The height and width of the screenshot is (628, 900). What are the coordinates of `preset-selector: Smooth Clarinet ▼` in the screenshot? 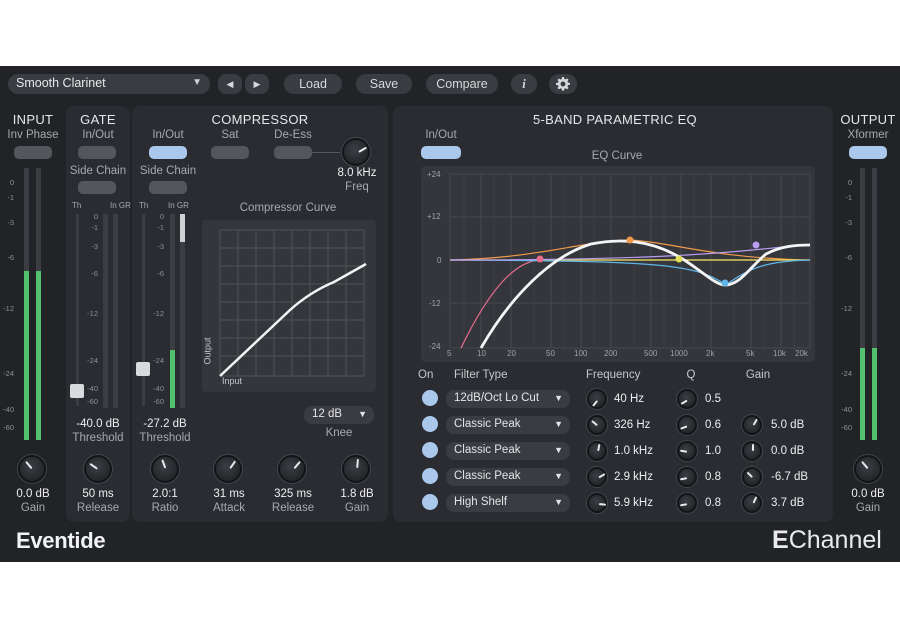 It's located at (109, 84).